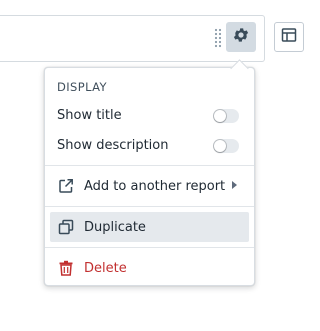 Image resolution: width=320 pixels, height=331 pixels. Describe the element at coordinates (155, 186) in the screenshot. I see `add-to-report-label: Add to another report` at that location.